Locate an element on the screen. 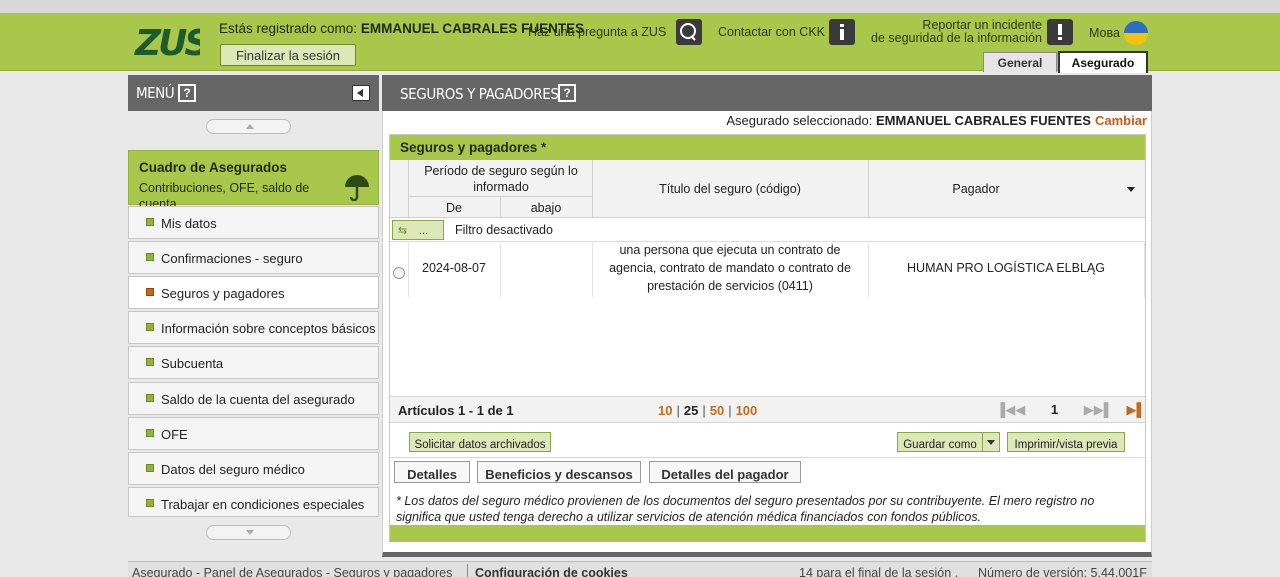 The image size is (1280, 577). details-button: Detalles is located at coordinates (432, 472).